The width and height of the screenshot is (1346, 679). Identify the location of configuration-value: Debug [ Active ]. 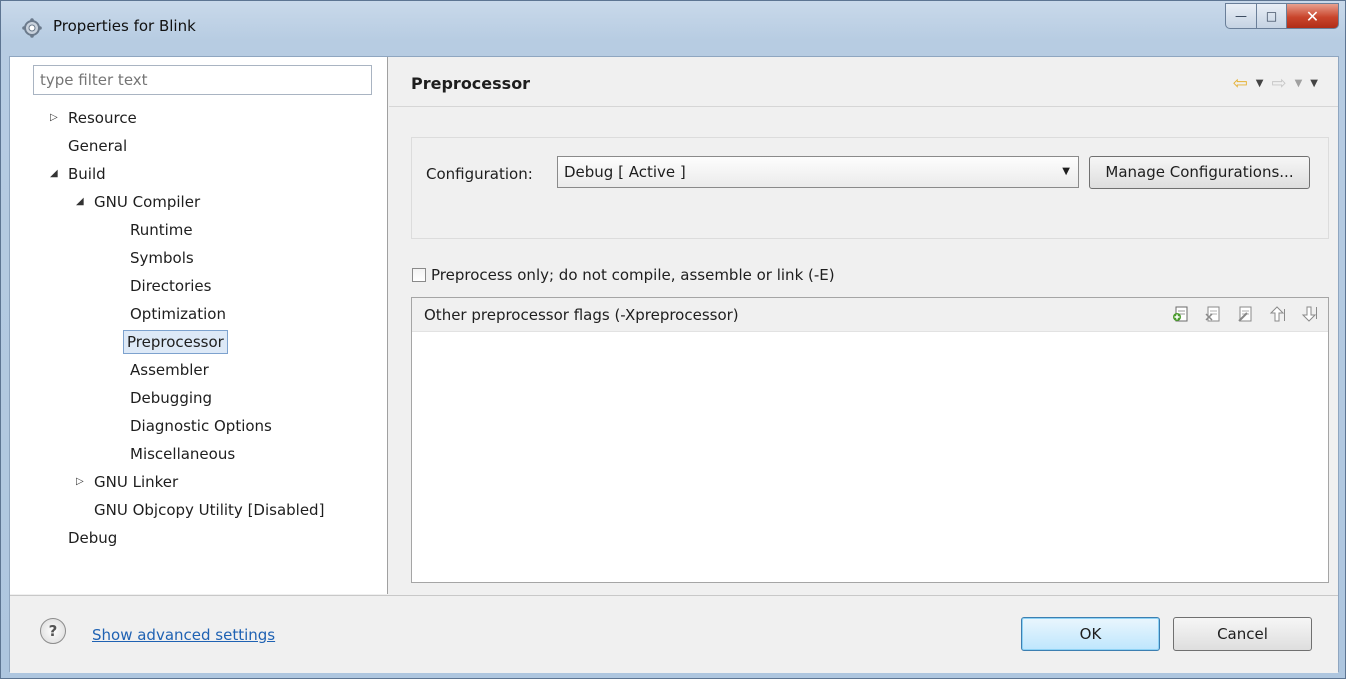
(625, 172).